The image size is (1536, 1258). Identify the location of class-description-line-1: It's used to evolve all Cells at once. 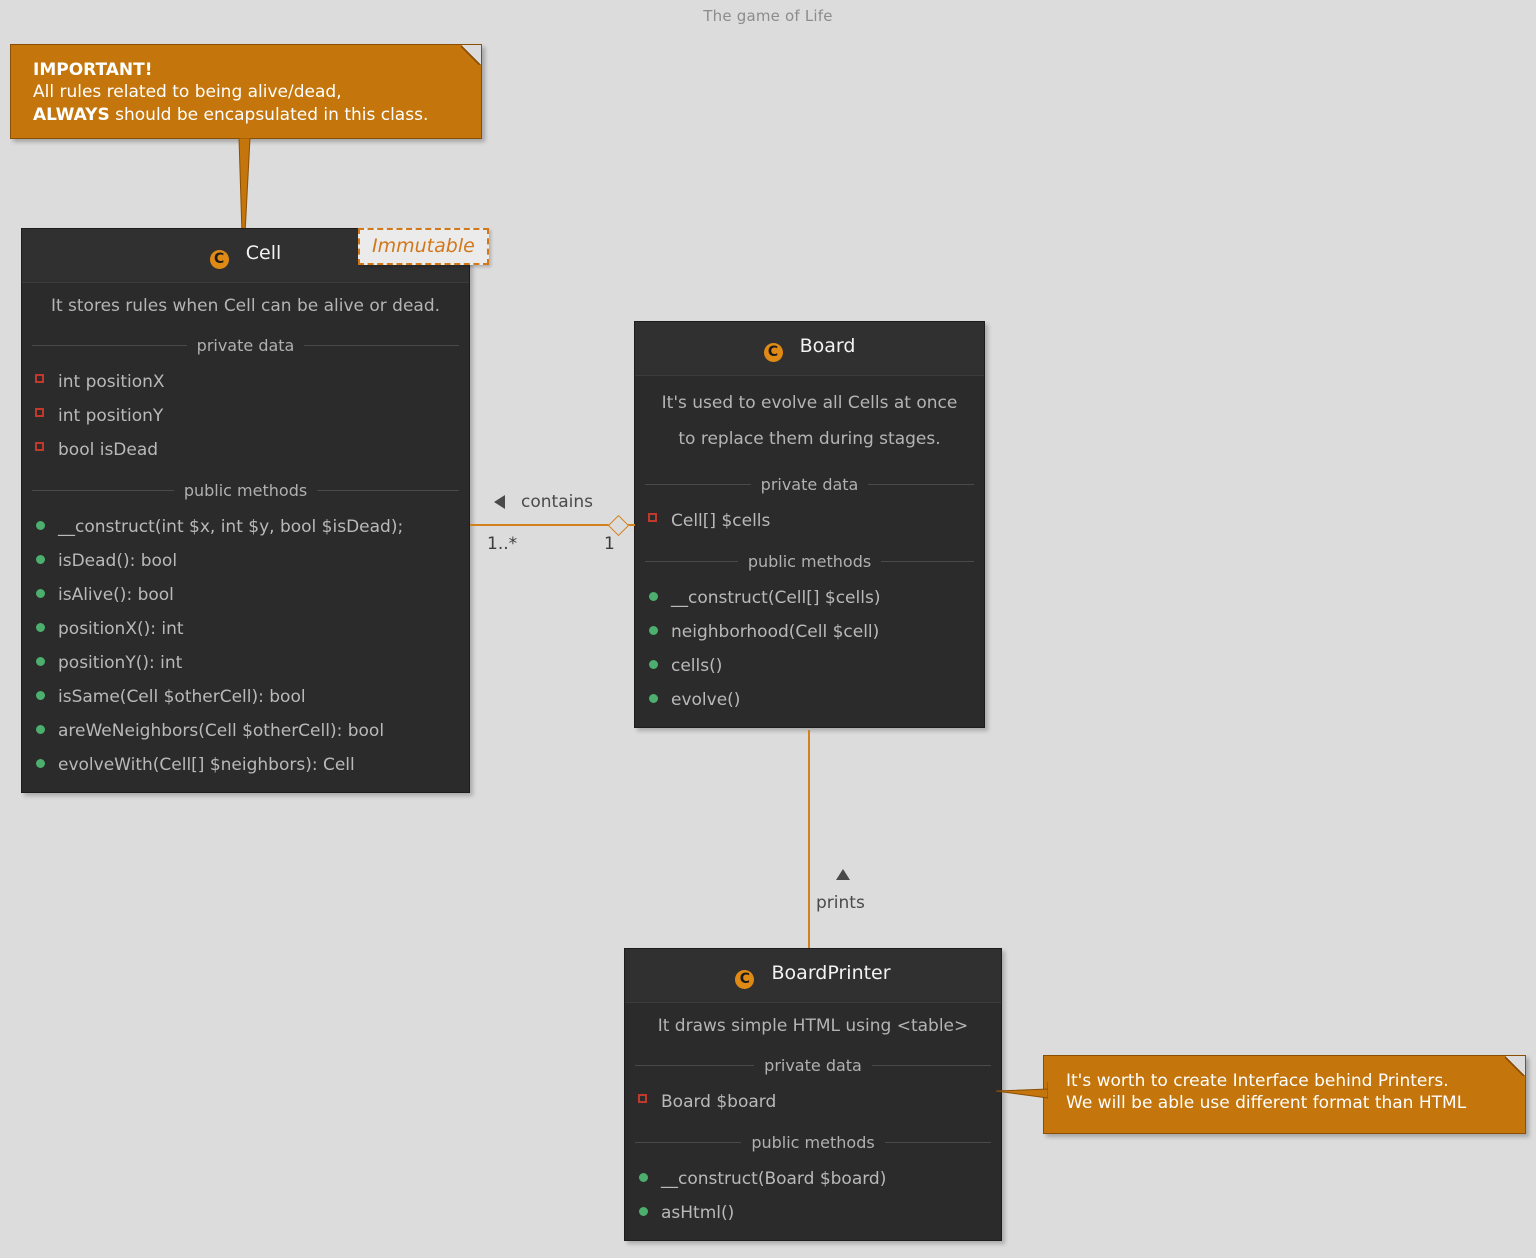
(809, 403).